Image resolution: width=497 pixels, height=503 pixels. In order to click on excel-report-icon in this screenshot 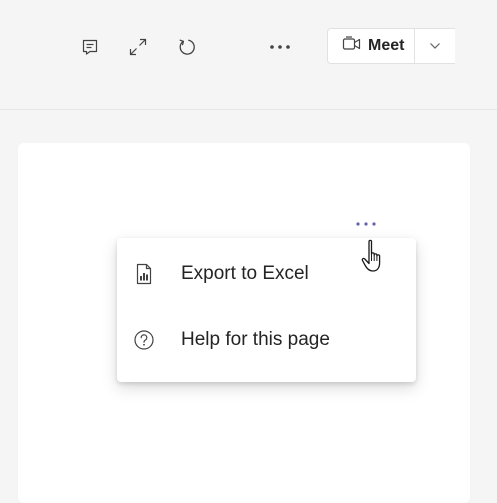, I will do `click(144, 274)`.